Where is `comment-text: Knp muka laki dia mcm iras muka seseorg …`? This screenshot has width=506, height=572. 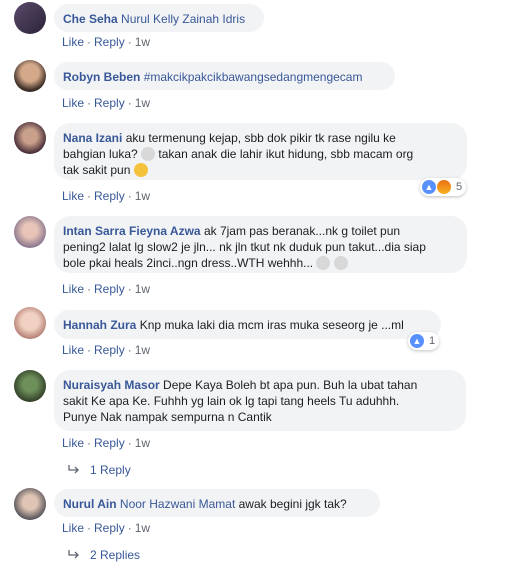
comment-text: Knp muka laki dia mcm iras muka seseorg … is located at coordinates (271, 325).